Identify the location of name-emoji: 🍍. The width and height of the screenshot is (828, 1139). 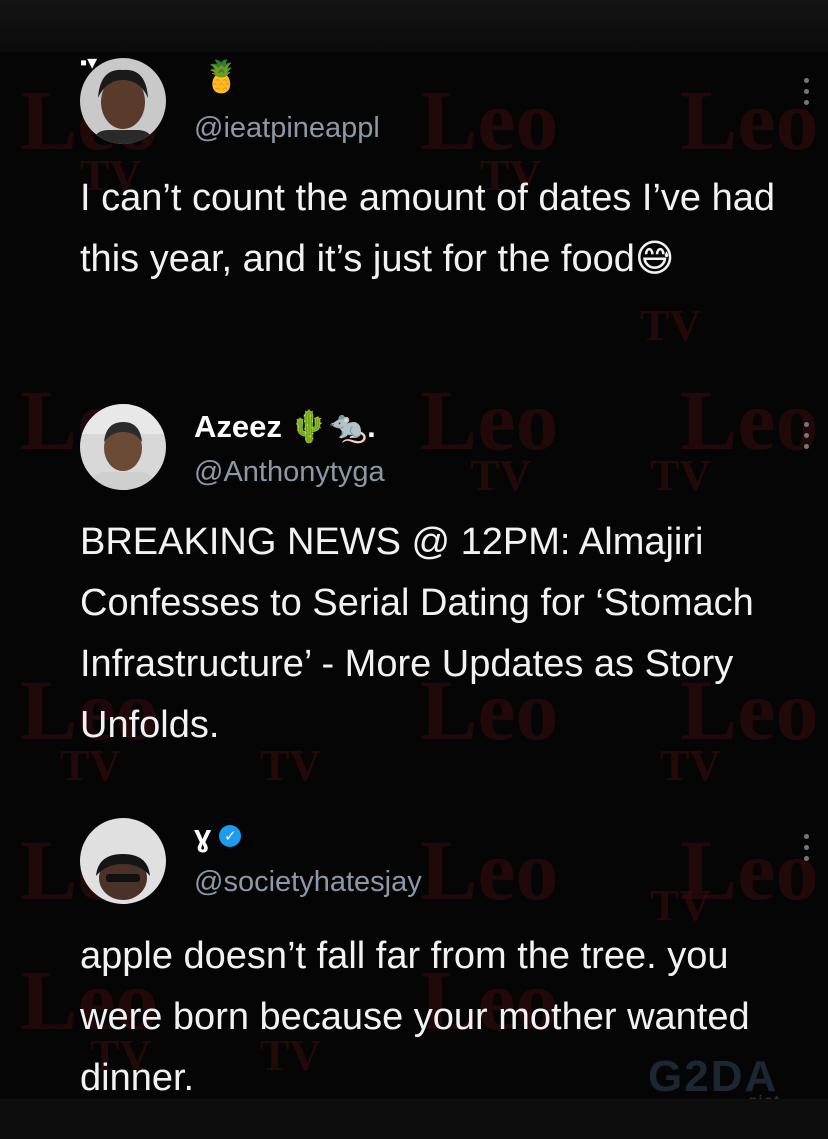
(221, 76).